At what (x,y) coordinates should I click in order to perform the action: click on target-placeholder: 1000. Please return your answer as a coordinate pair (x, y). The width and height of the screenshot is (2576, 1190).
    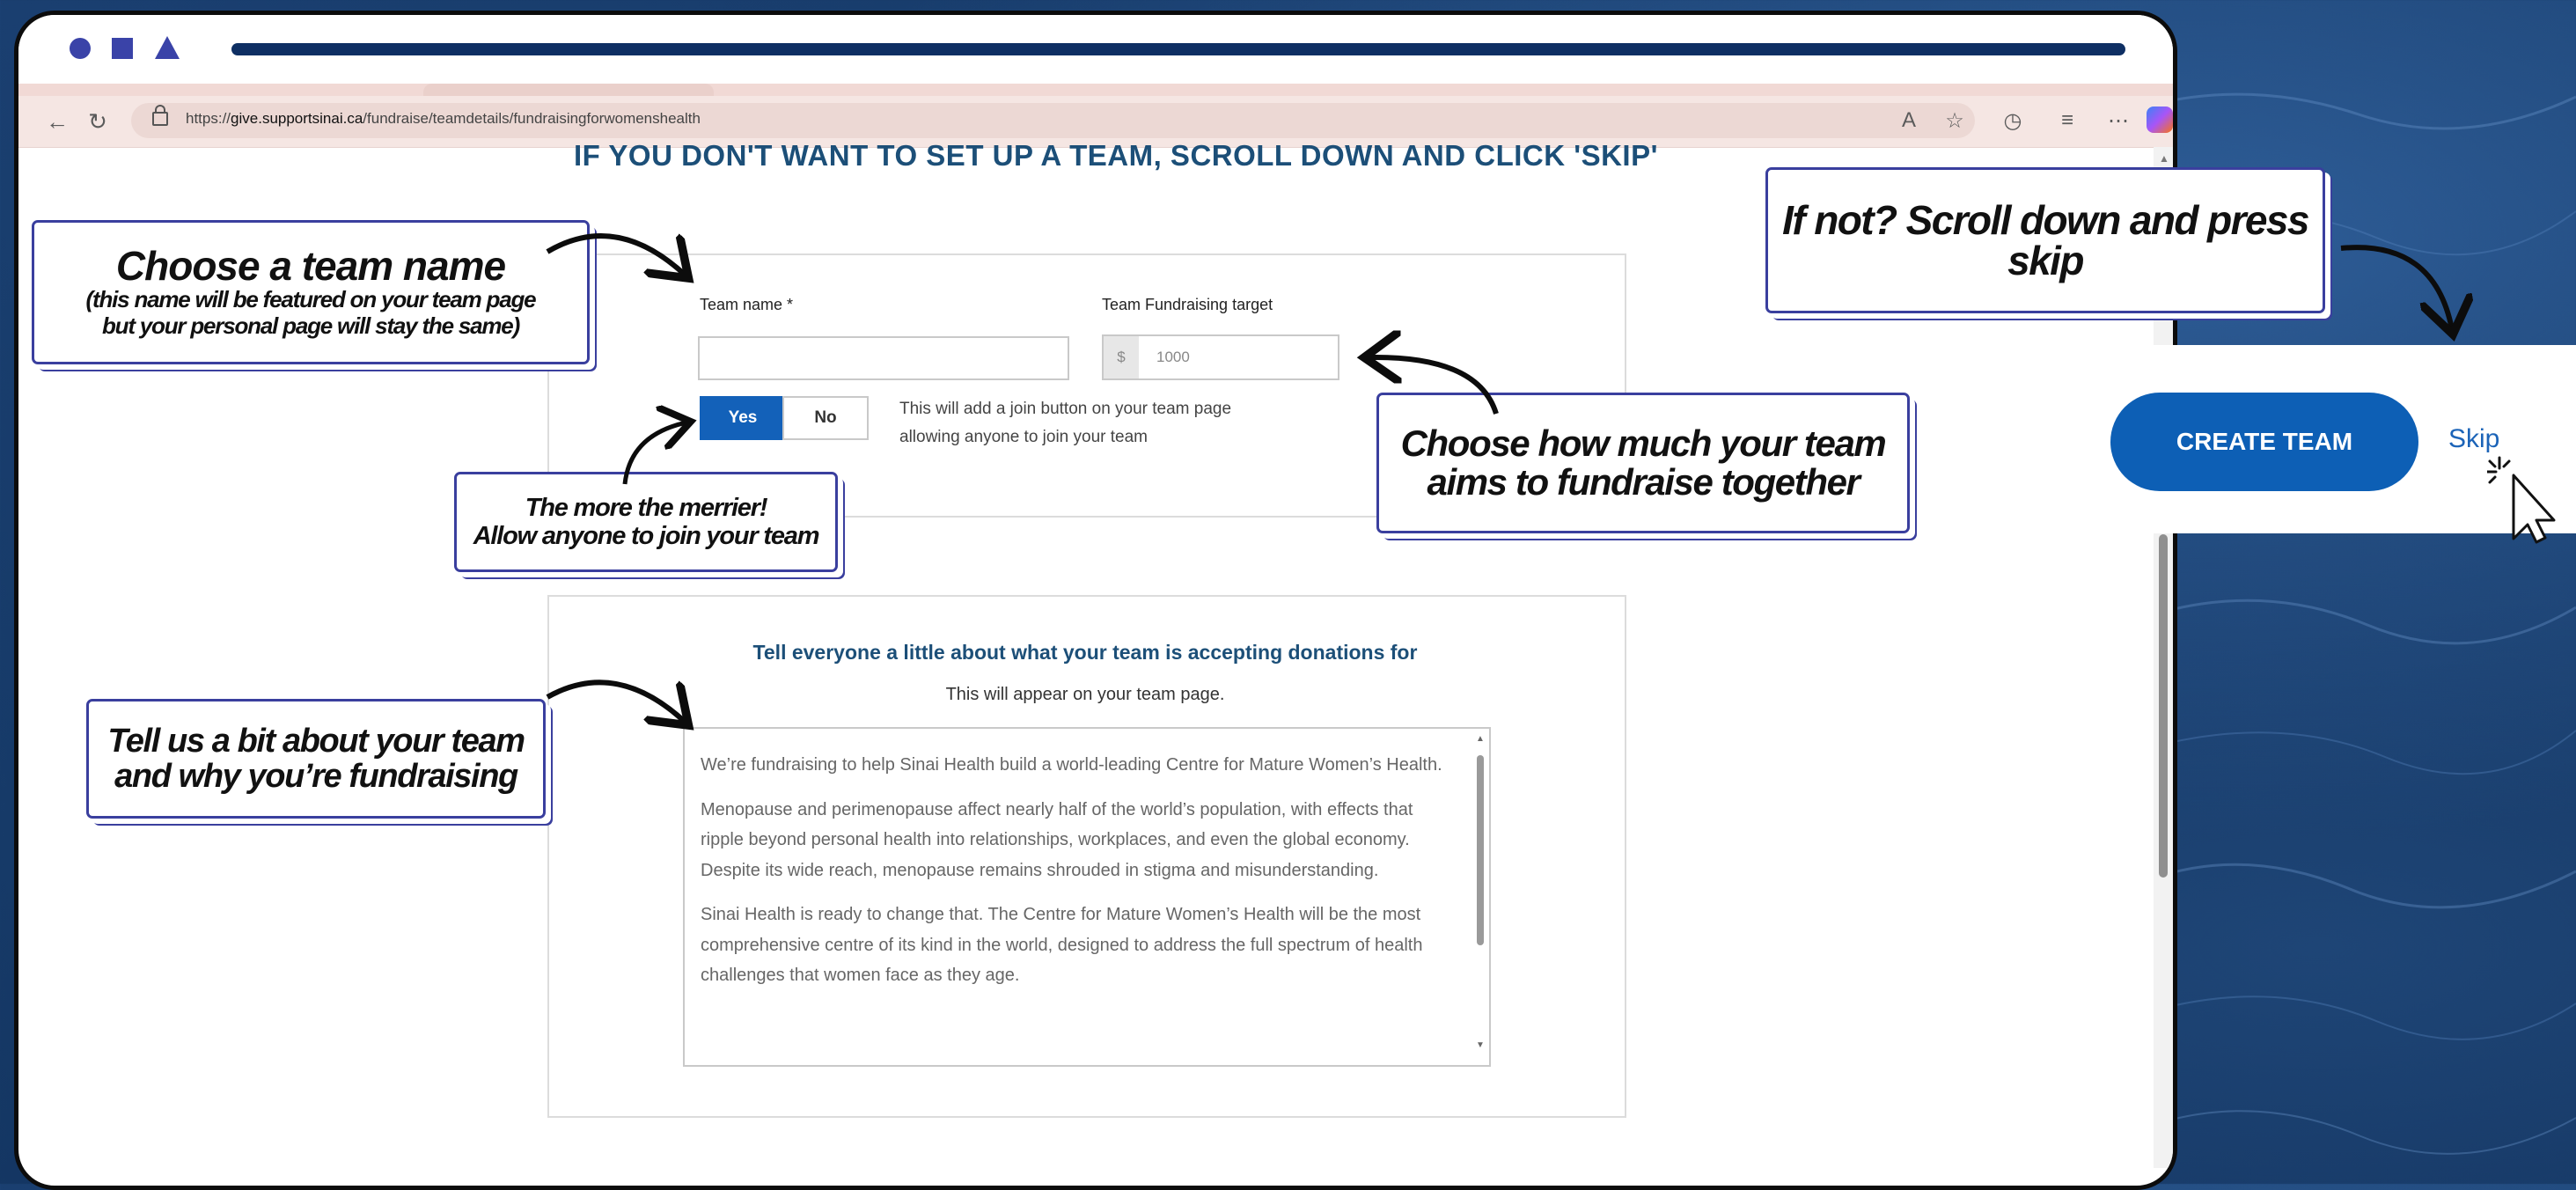
    Looking at the image, I should click on (1173, 357).